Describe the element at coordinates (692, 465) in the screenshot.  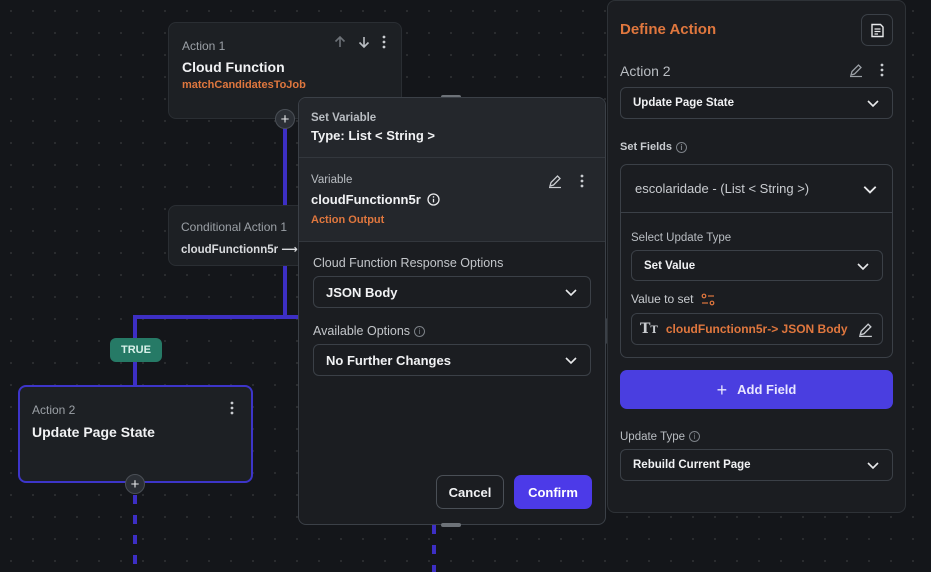
I see `update-type2-value: Rebuild Current Page` at that location.